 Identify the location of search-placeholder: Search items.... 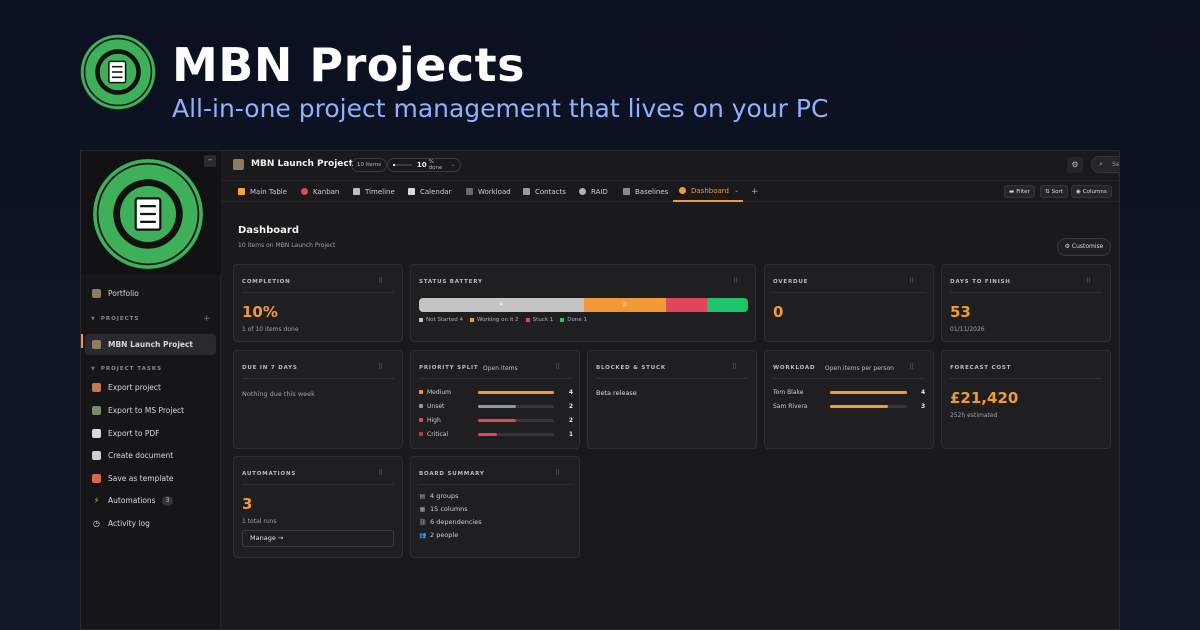
(1116, 164).